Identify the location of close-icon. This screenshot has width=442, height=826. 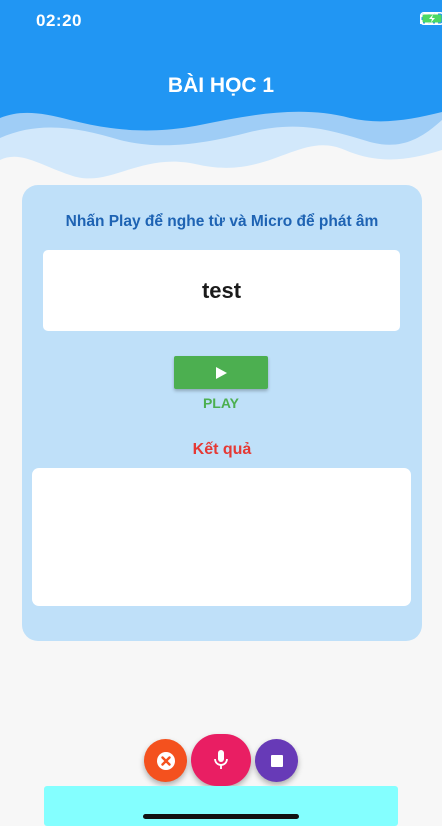
(165, 760).